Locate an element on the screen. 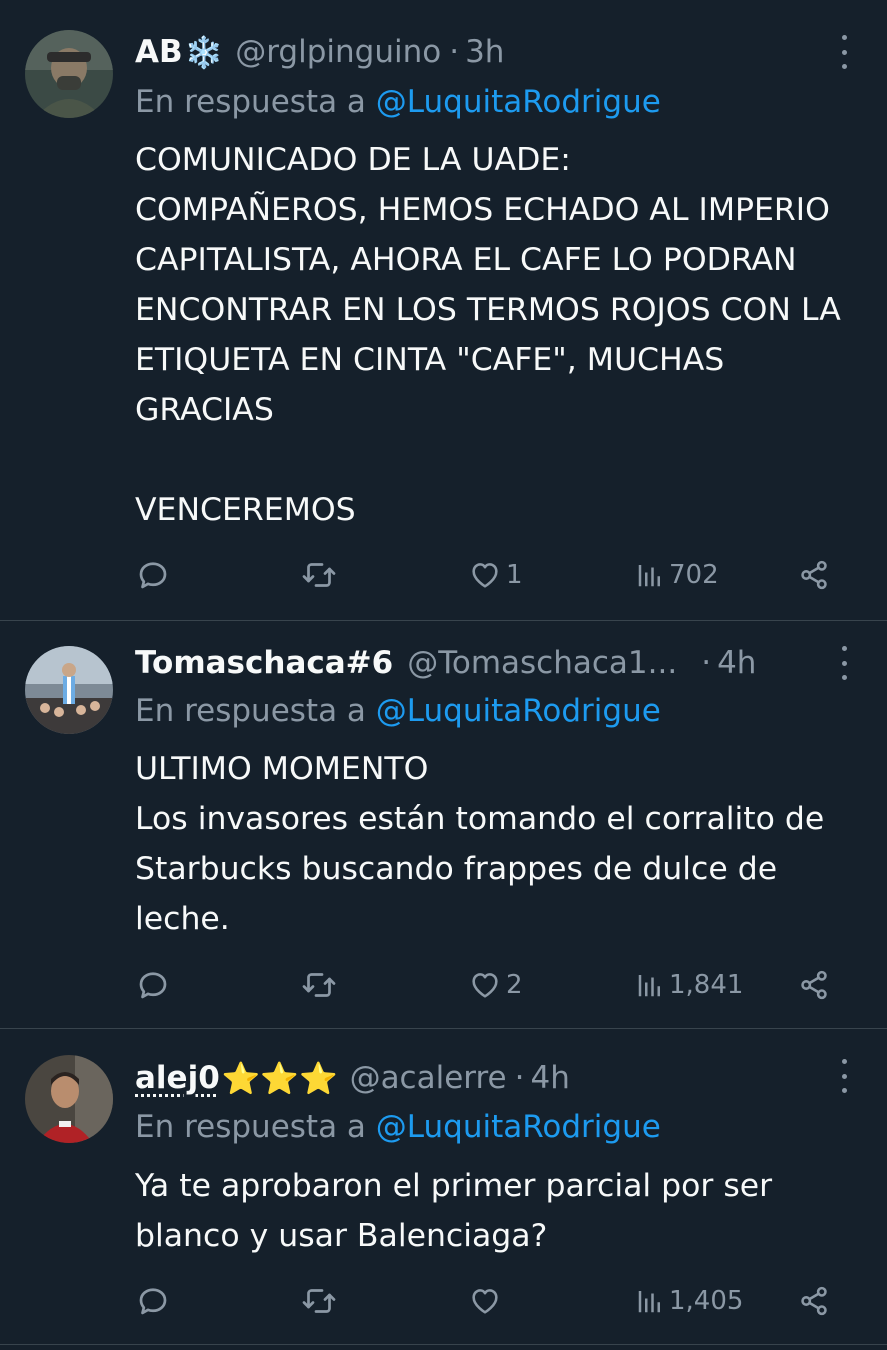 The image size is (887, 1350). like-button is located at coordinates (487, 1301).